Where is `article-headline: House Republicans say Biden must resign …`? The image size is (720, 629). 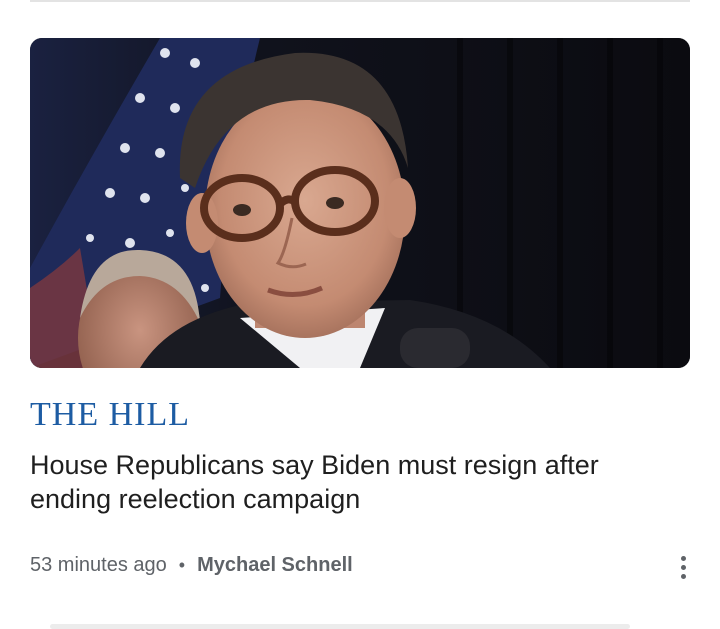 article-headline: House Republicans say Biden must resign … is located at coordinates (340, 482).